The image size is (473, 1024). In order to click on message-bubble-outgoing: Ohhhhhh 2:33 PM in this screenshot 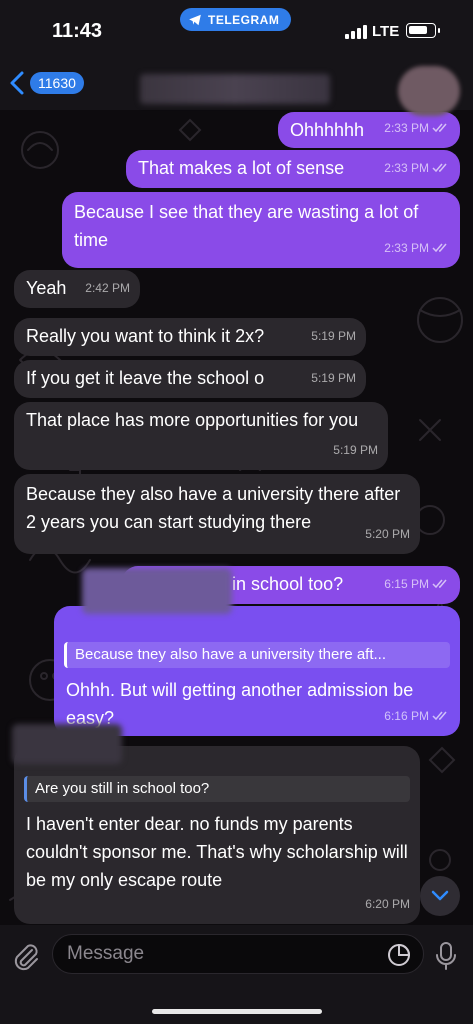, I will do `click(369, 130)`.